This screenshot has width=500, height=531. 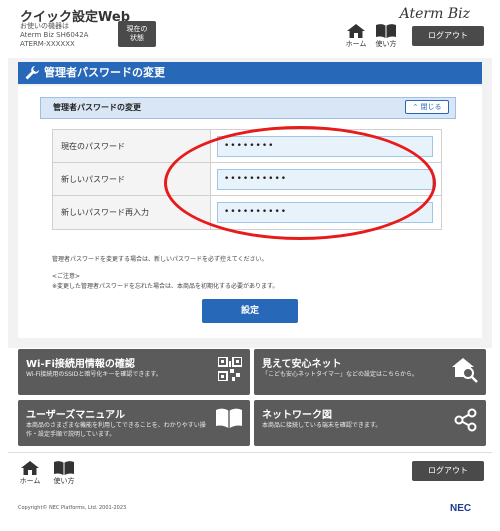 What do you see at coordinates (427, 107) in the screenshot?
I see `close-button: ⌃ 閉じる` at bounding box center [427, 107].